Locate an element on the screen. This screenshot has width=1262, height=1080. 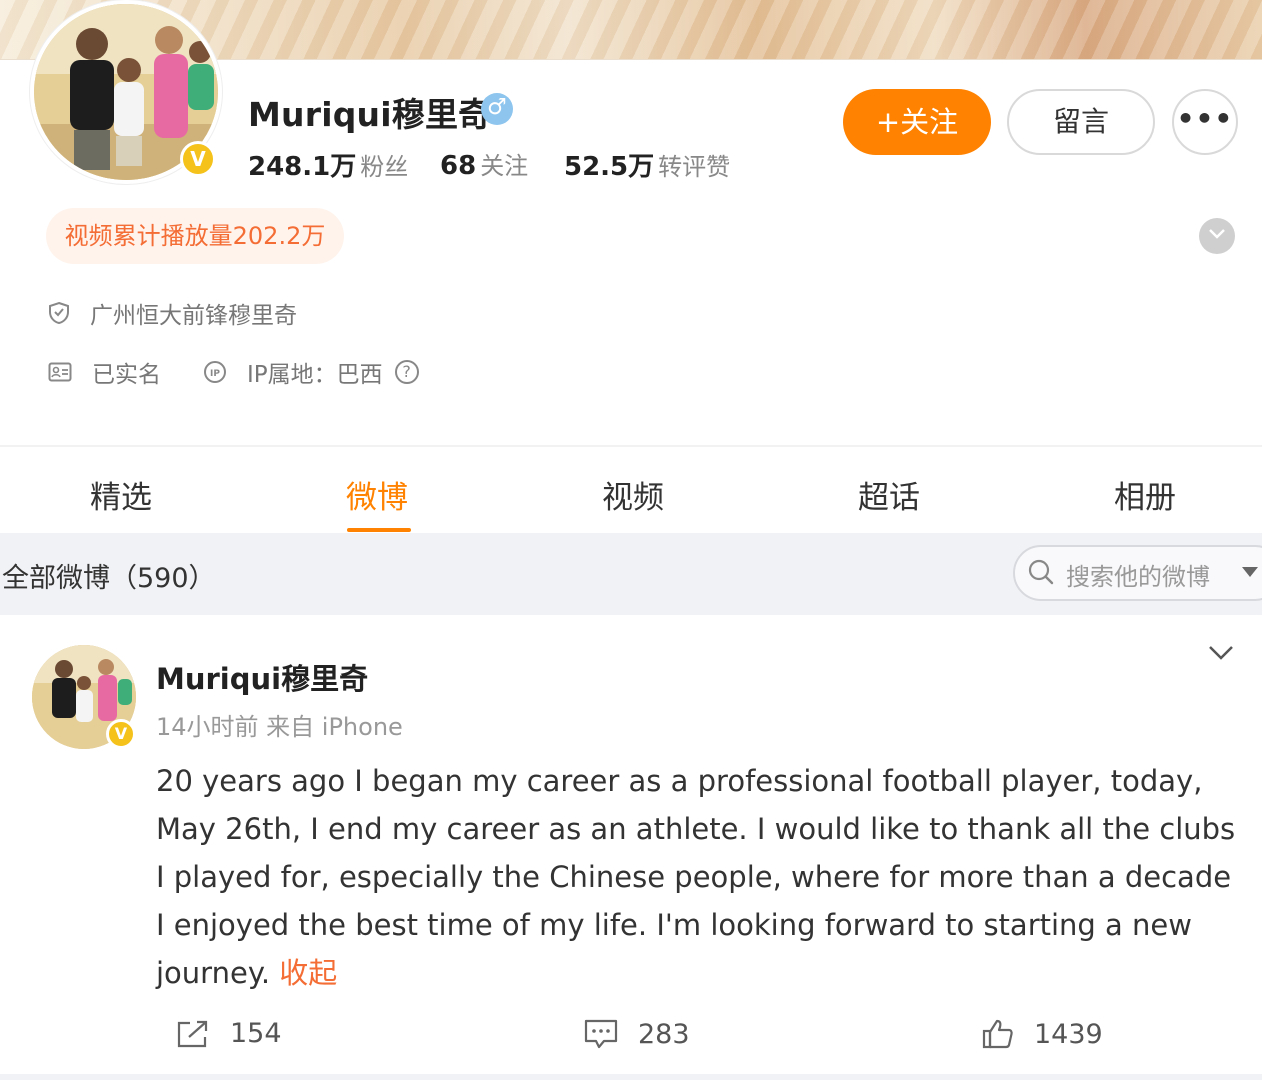
stat-interactions: 52.5万 转评赞 is located at coordinates (647, 164).